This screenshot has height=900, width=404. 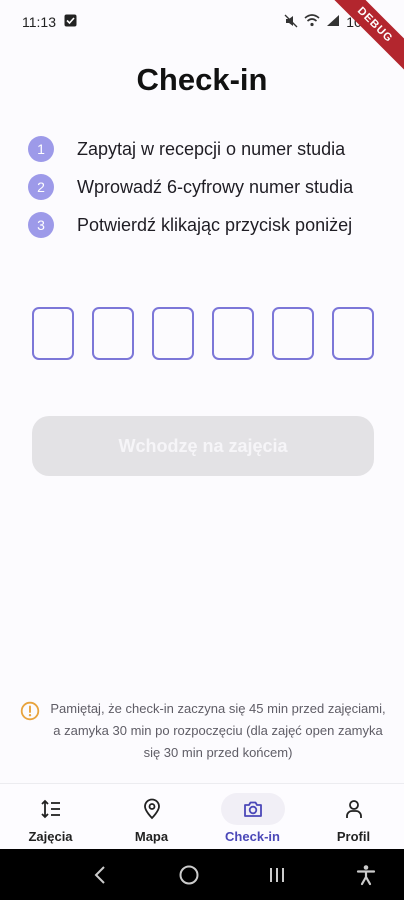 What do you see at coordinates (39, 22) in the screenshot?
I see `status-time: 11:13` at bounding box center [39, 22].